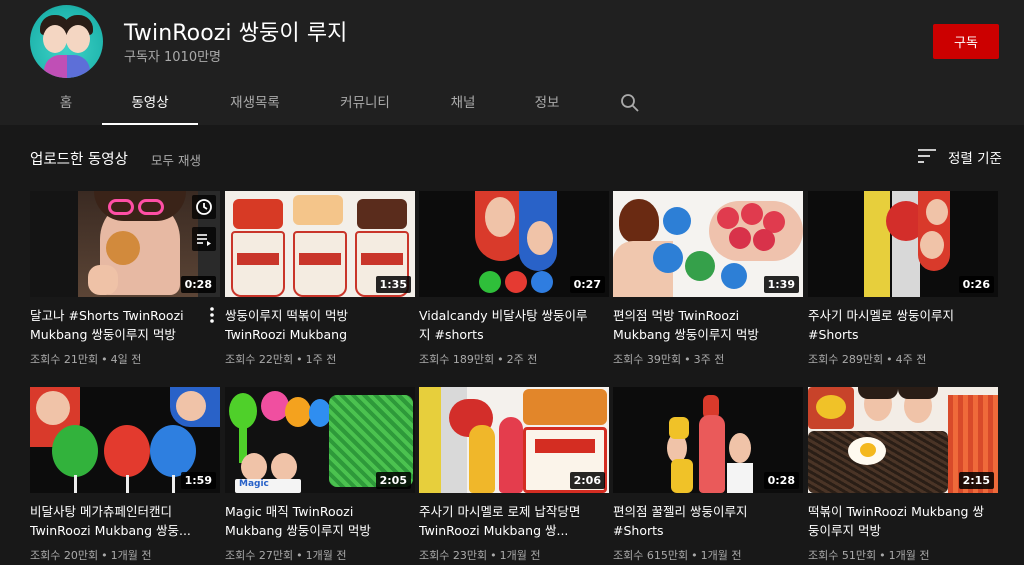 The image size is (1024, 565). What do you see at coordinates (703, 521) in the screenshot?
I see `video-title: 편의점 꿀젤리 쌍둥이루지 #Shorts` at bounding box center [703, 521].